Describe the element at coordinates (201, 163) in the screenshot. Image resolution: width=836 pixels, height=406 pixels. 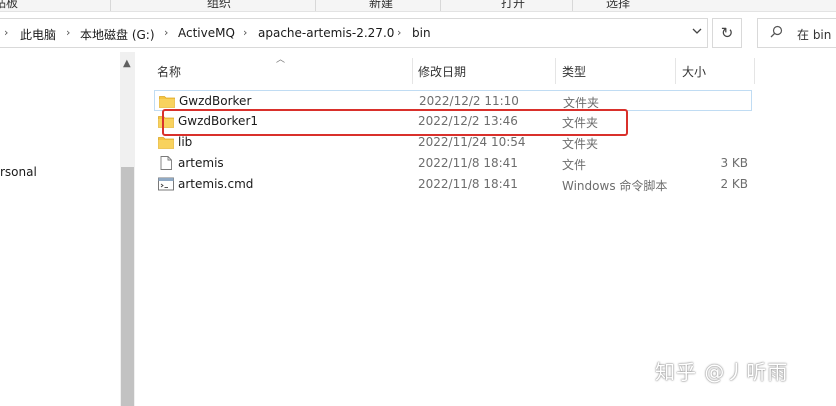
I see `file-name: artemis` at that location.